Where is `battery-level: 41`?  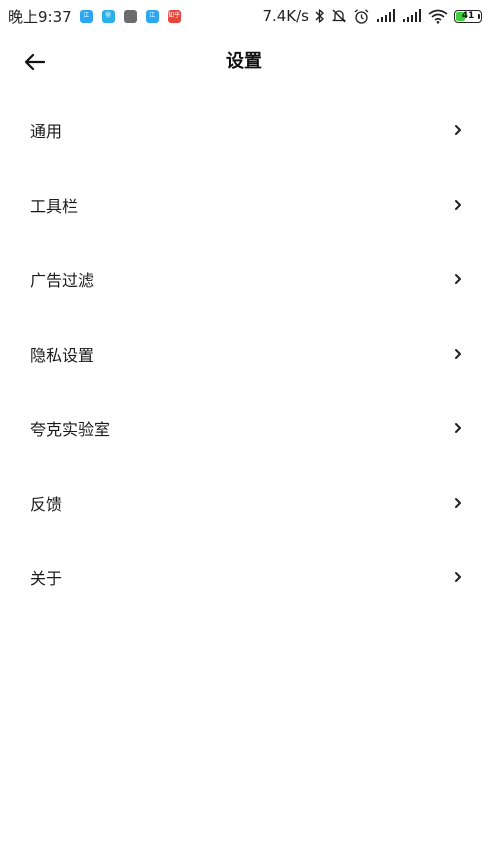
battery-level: 41 is located at coordinates (468, 16).